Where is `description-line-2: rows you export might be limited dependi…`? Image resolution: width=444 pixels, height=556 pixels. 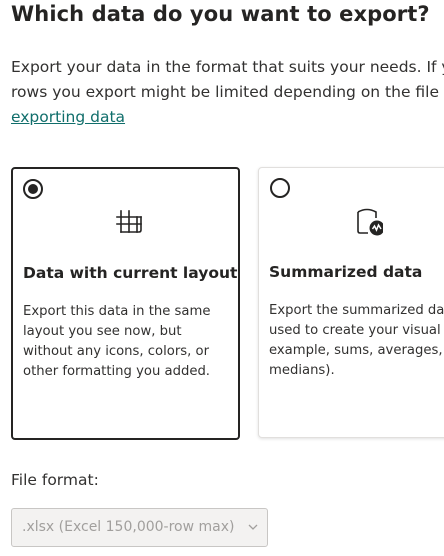 description-line-2: rows you export might be limited dependi… is located at coordinates (225, 92).